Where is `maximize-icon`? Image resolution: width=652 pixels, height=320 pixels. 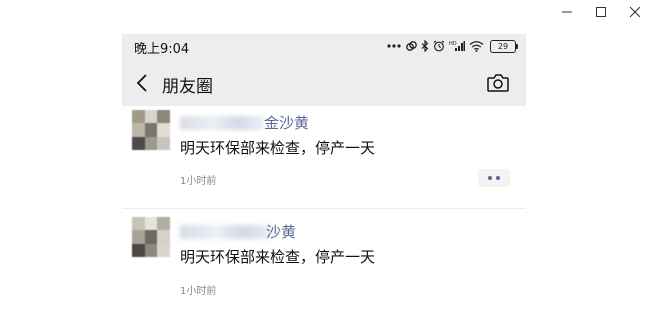
maximize-icon is located at coordinates (601, 12).